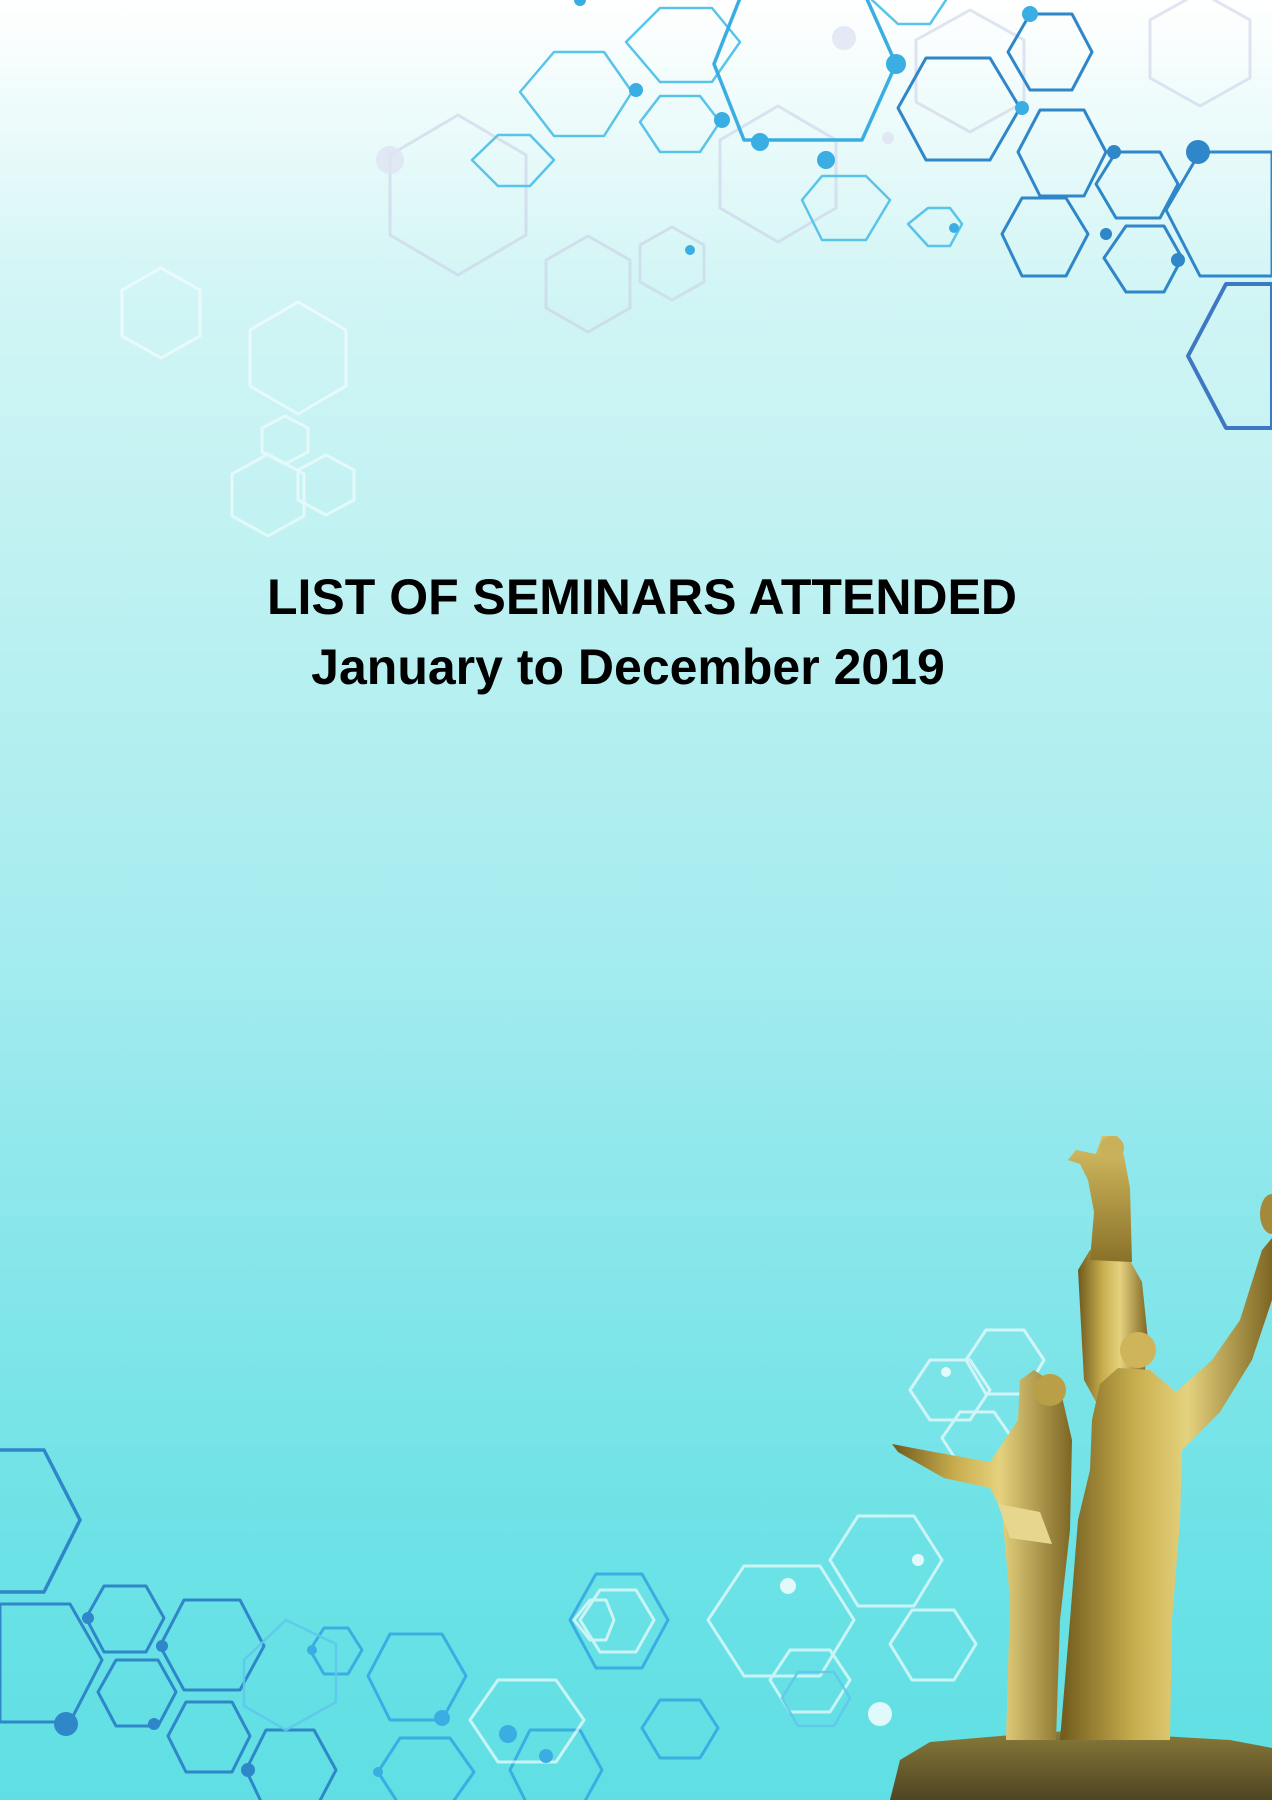 The image size is (1272, 1800). What do you see at coordinates (628, 667) in the screenshot?
I see `cover-period: January to December 2019` at bounding box center [628, 667].